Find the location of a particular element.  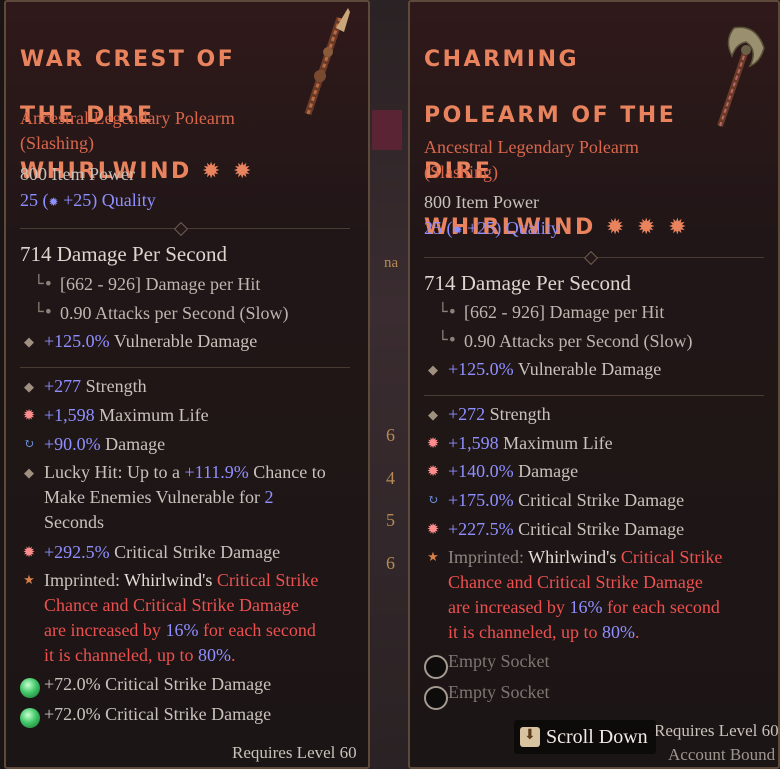

scroll-down-label: Scroll Down is located at coordinates (597, 736).